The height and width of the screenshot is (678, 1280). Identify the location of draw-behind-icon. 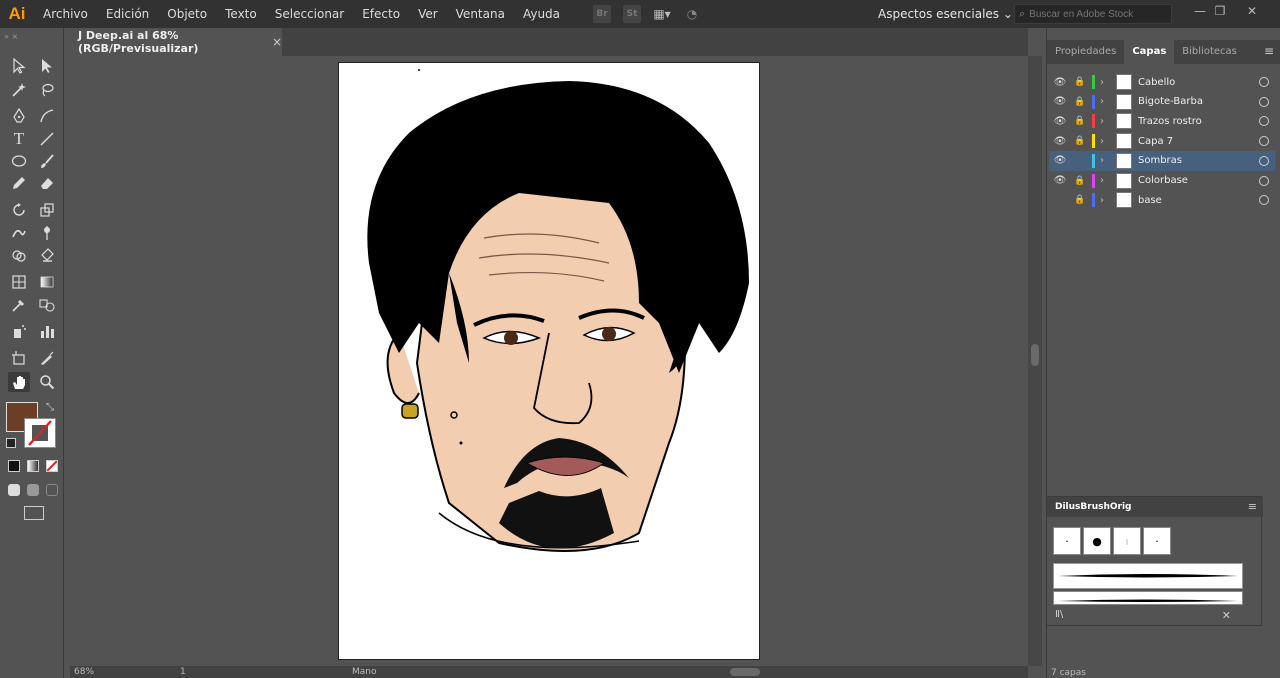
(33, 490).